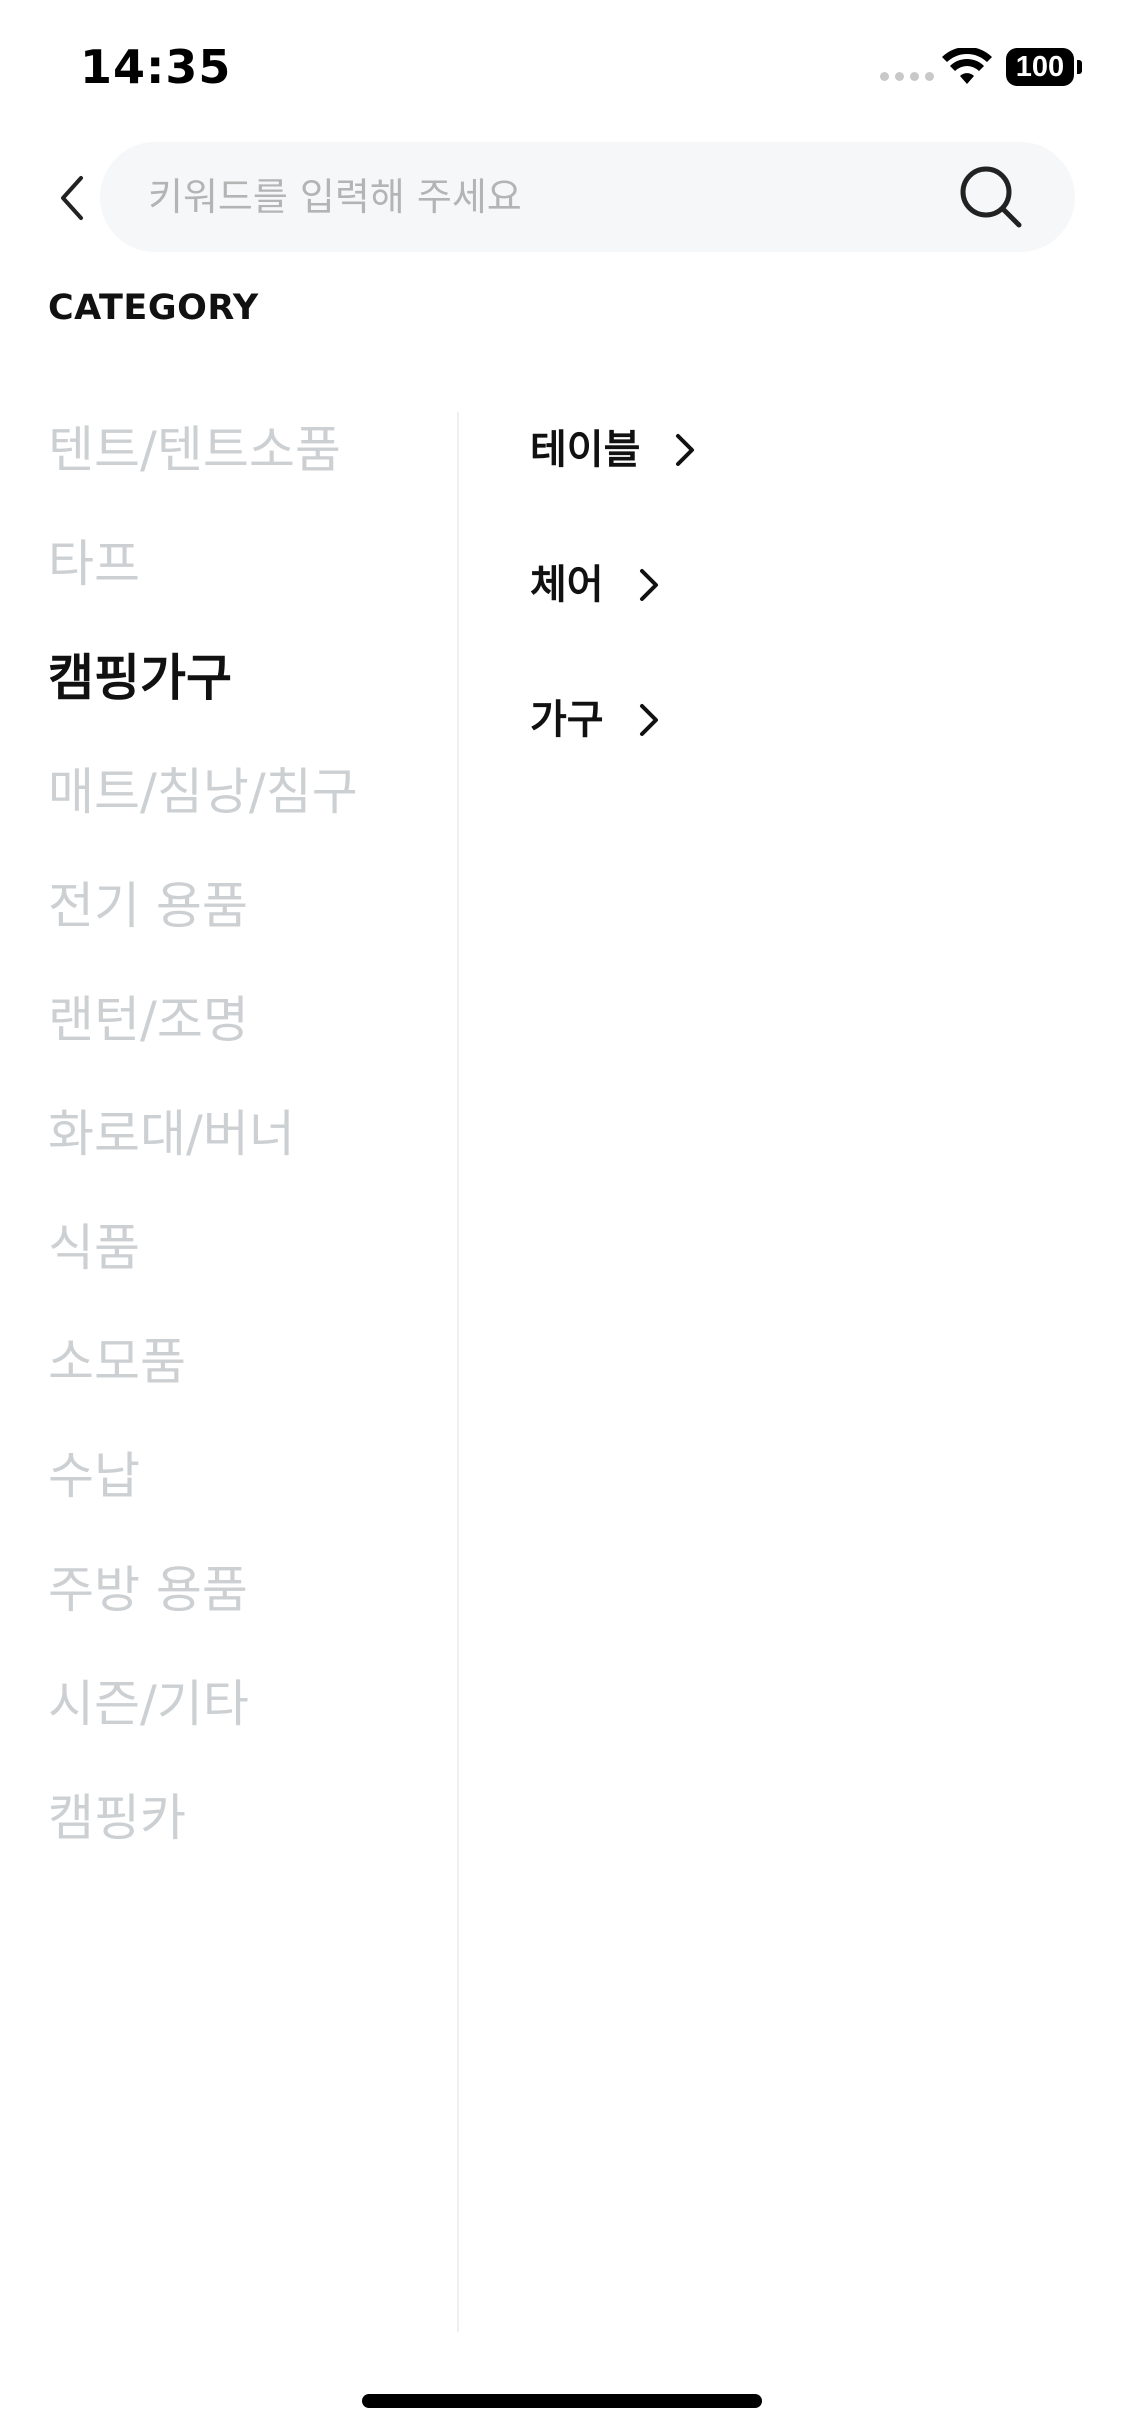  What do you see at coordinates (1040, 67) in the screenshot?
I see `battery-level: 100` at bounding box center [1040, 67].